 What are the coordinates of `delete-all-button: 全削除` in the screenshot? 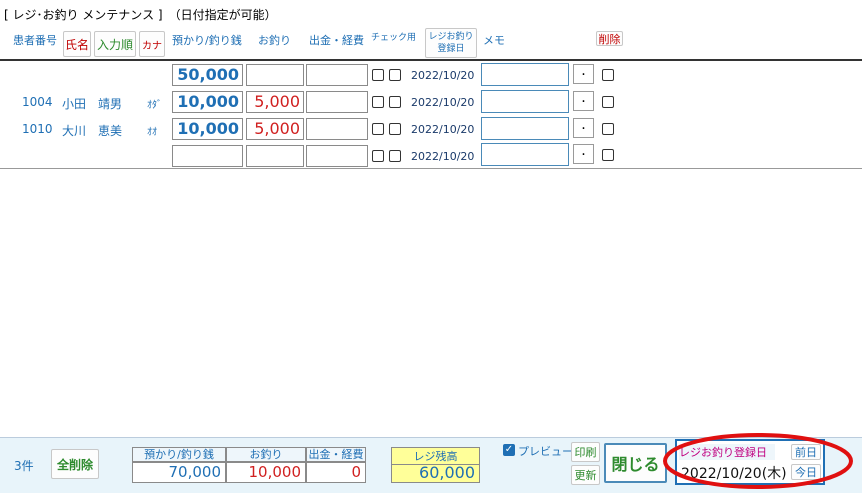 It's located at (75, 464).